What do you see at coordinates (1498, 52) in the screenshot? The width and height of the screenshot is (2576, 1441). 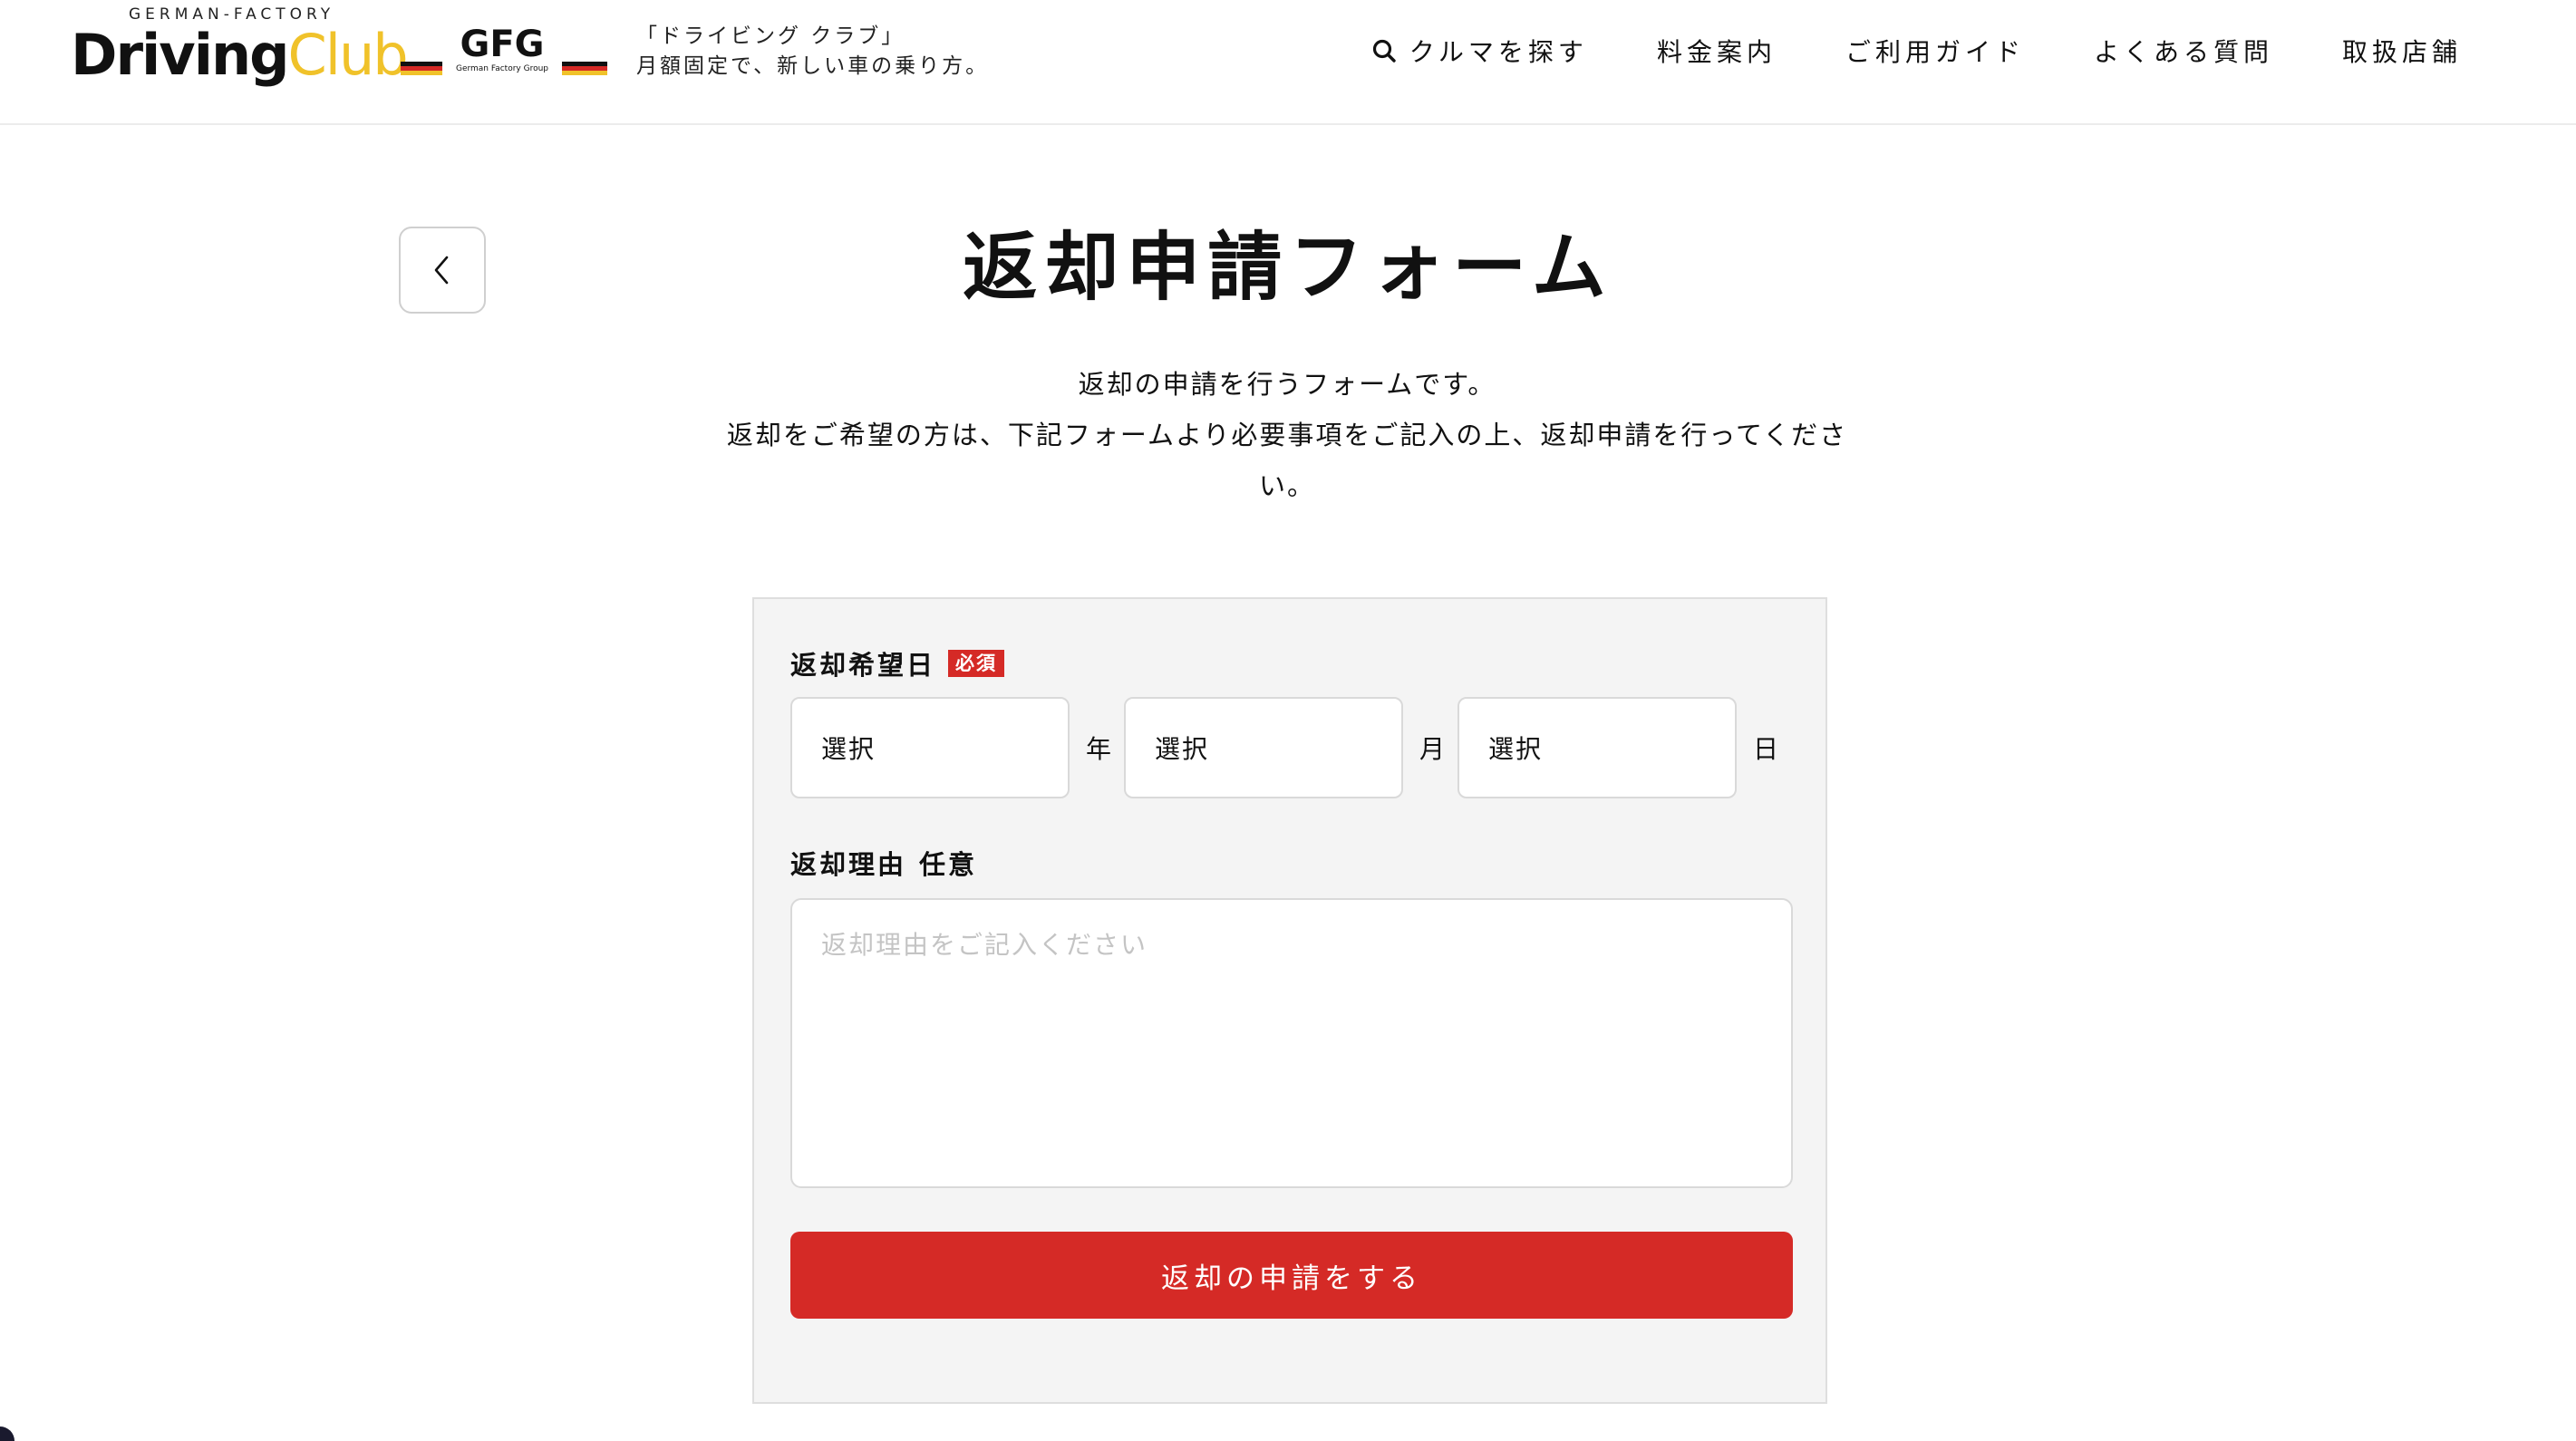 I see `nav-search-cars-label: クルマを探す` at bounding box center [1498, 52].